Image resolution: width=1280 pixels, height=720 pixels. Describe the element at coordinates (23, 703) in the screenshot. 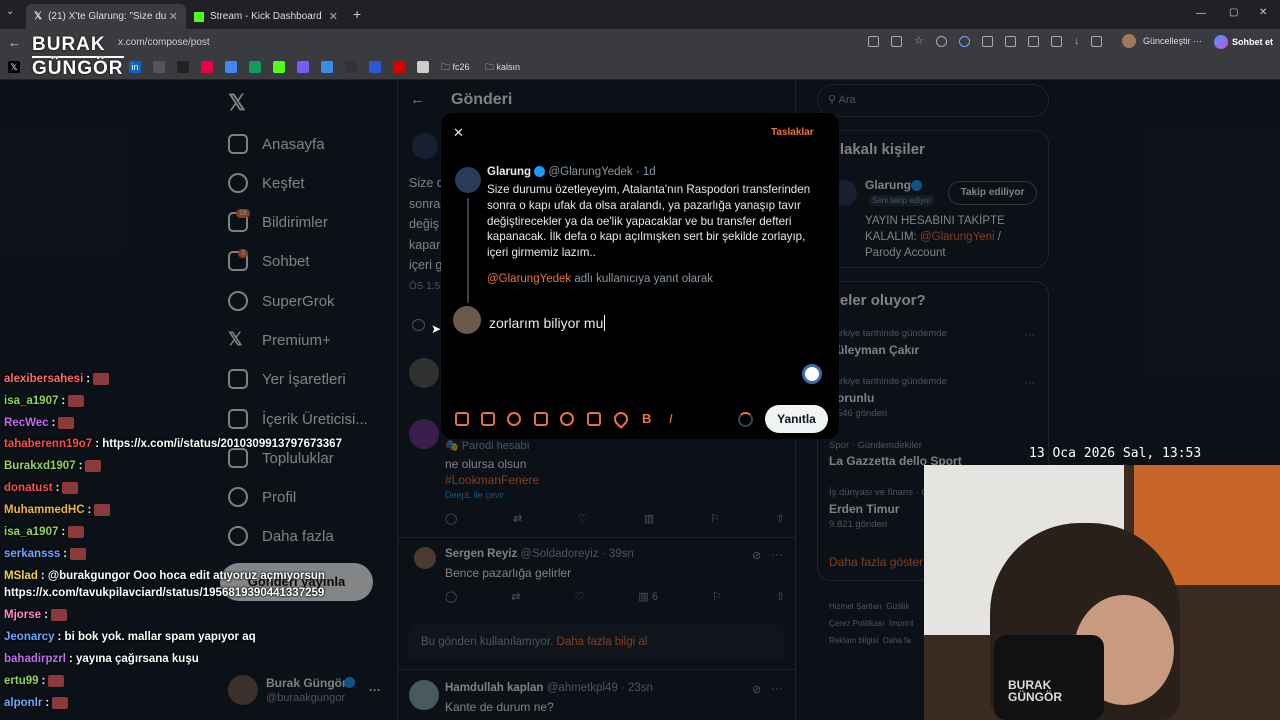

I see `chat-username: alponlr` at that location.